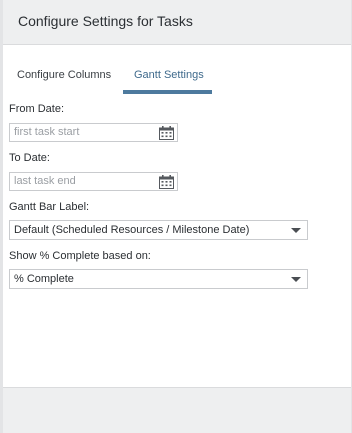 Image resolution: width=352 pixels, height=433 pixels. I want to click on percent-complete-value: % Complete, so click(44, 279).